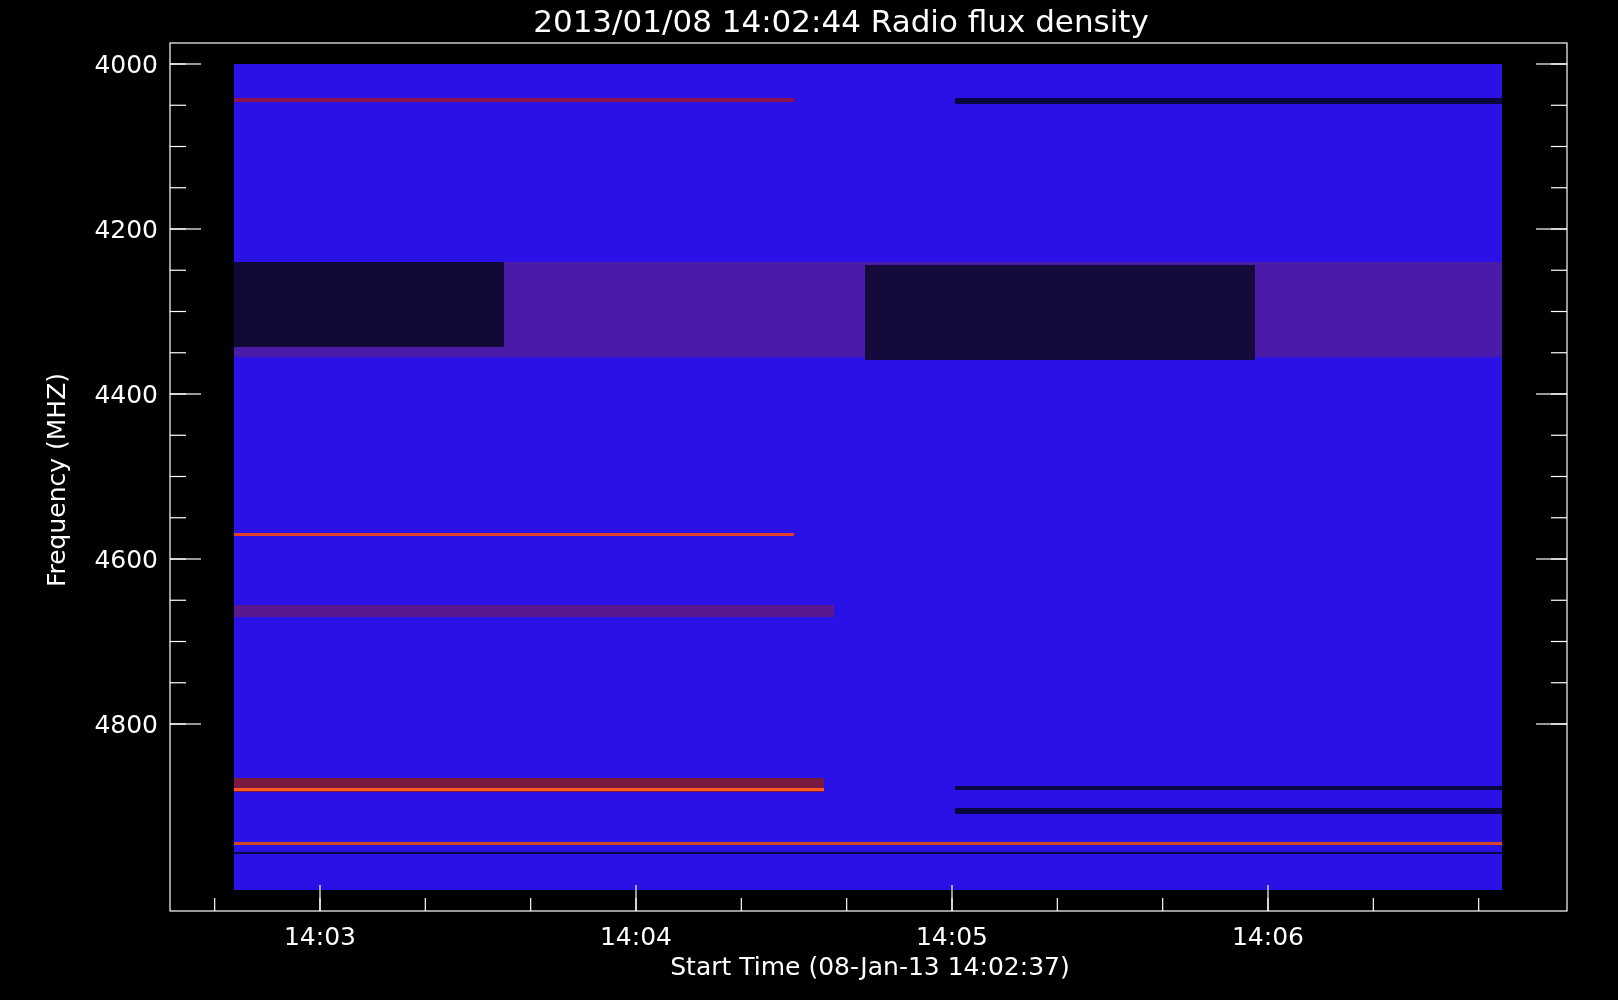 This screenshot has width=1618, height=1000. Describe the element at coordinates (56, 480) in the screenshot. I see `y-axis-label: Frequency (MHZ)` at that location.